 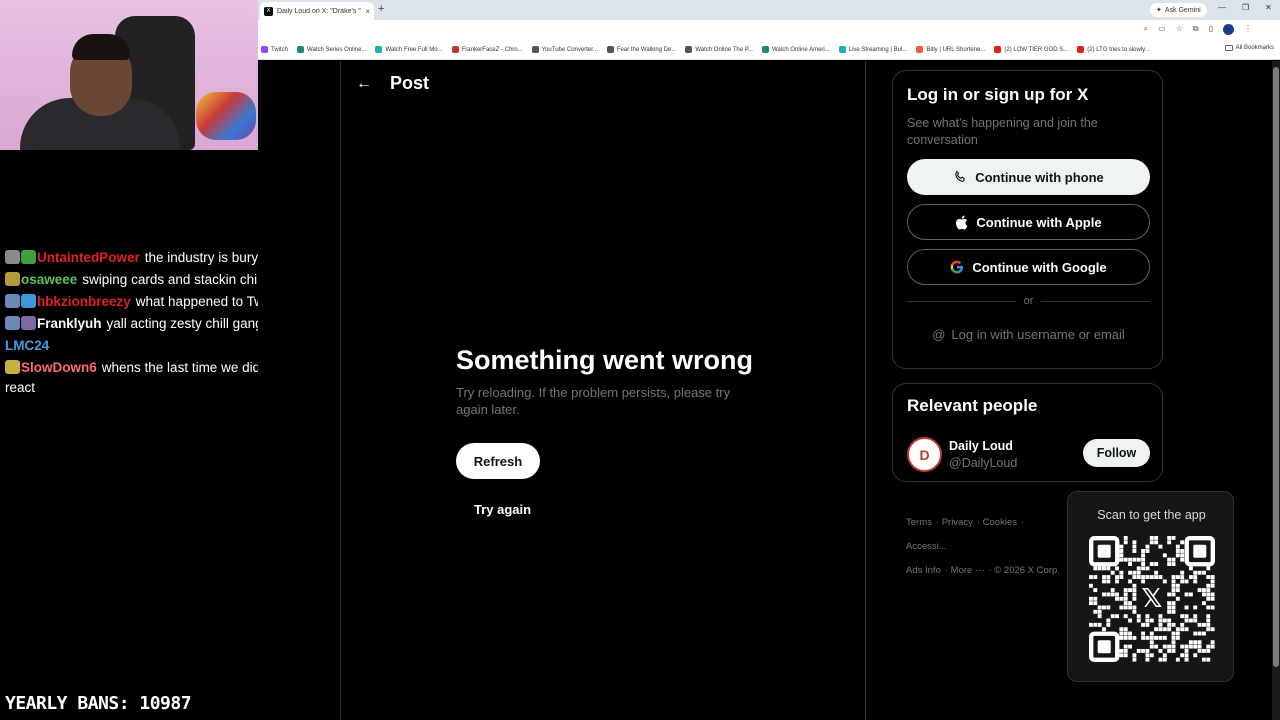 What do you see at coordinates (1211, 29) in the screenshot?
I see `sidebar-icon: ▯` at bounding box center [1211, 29].